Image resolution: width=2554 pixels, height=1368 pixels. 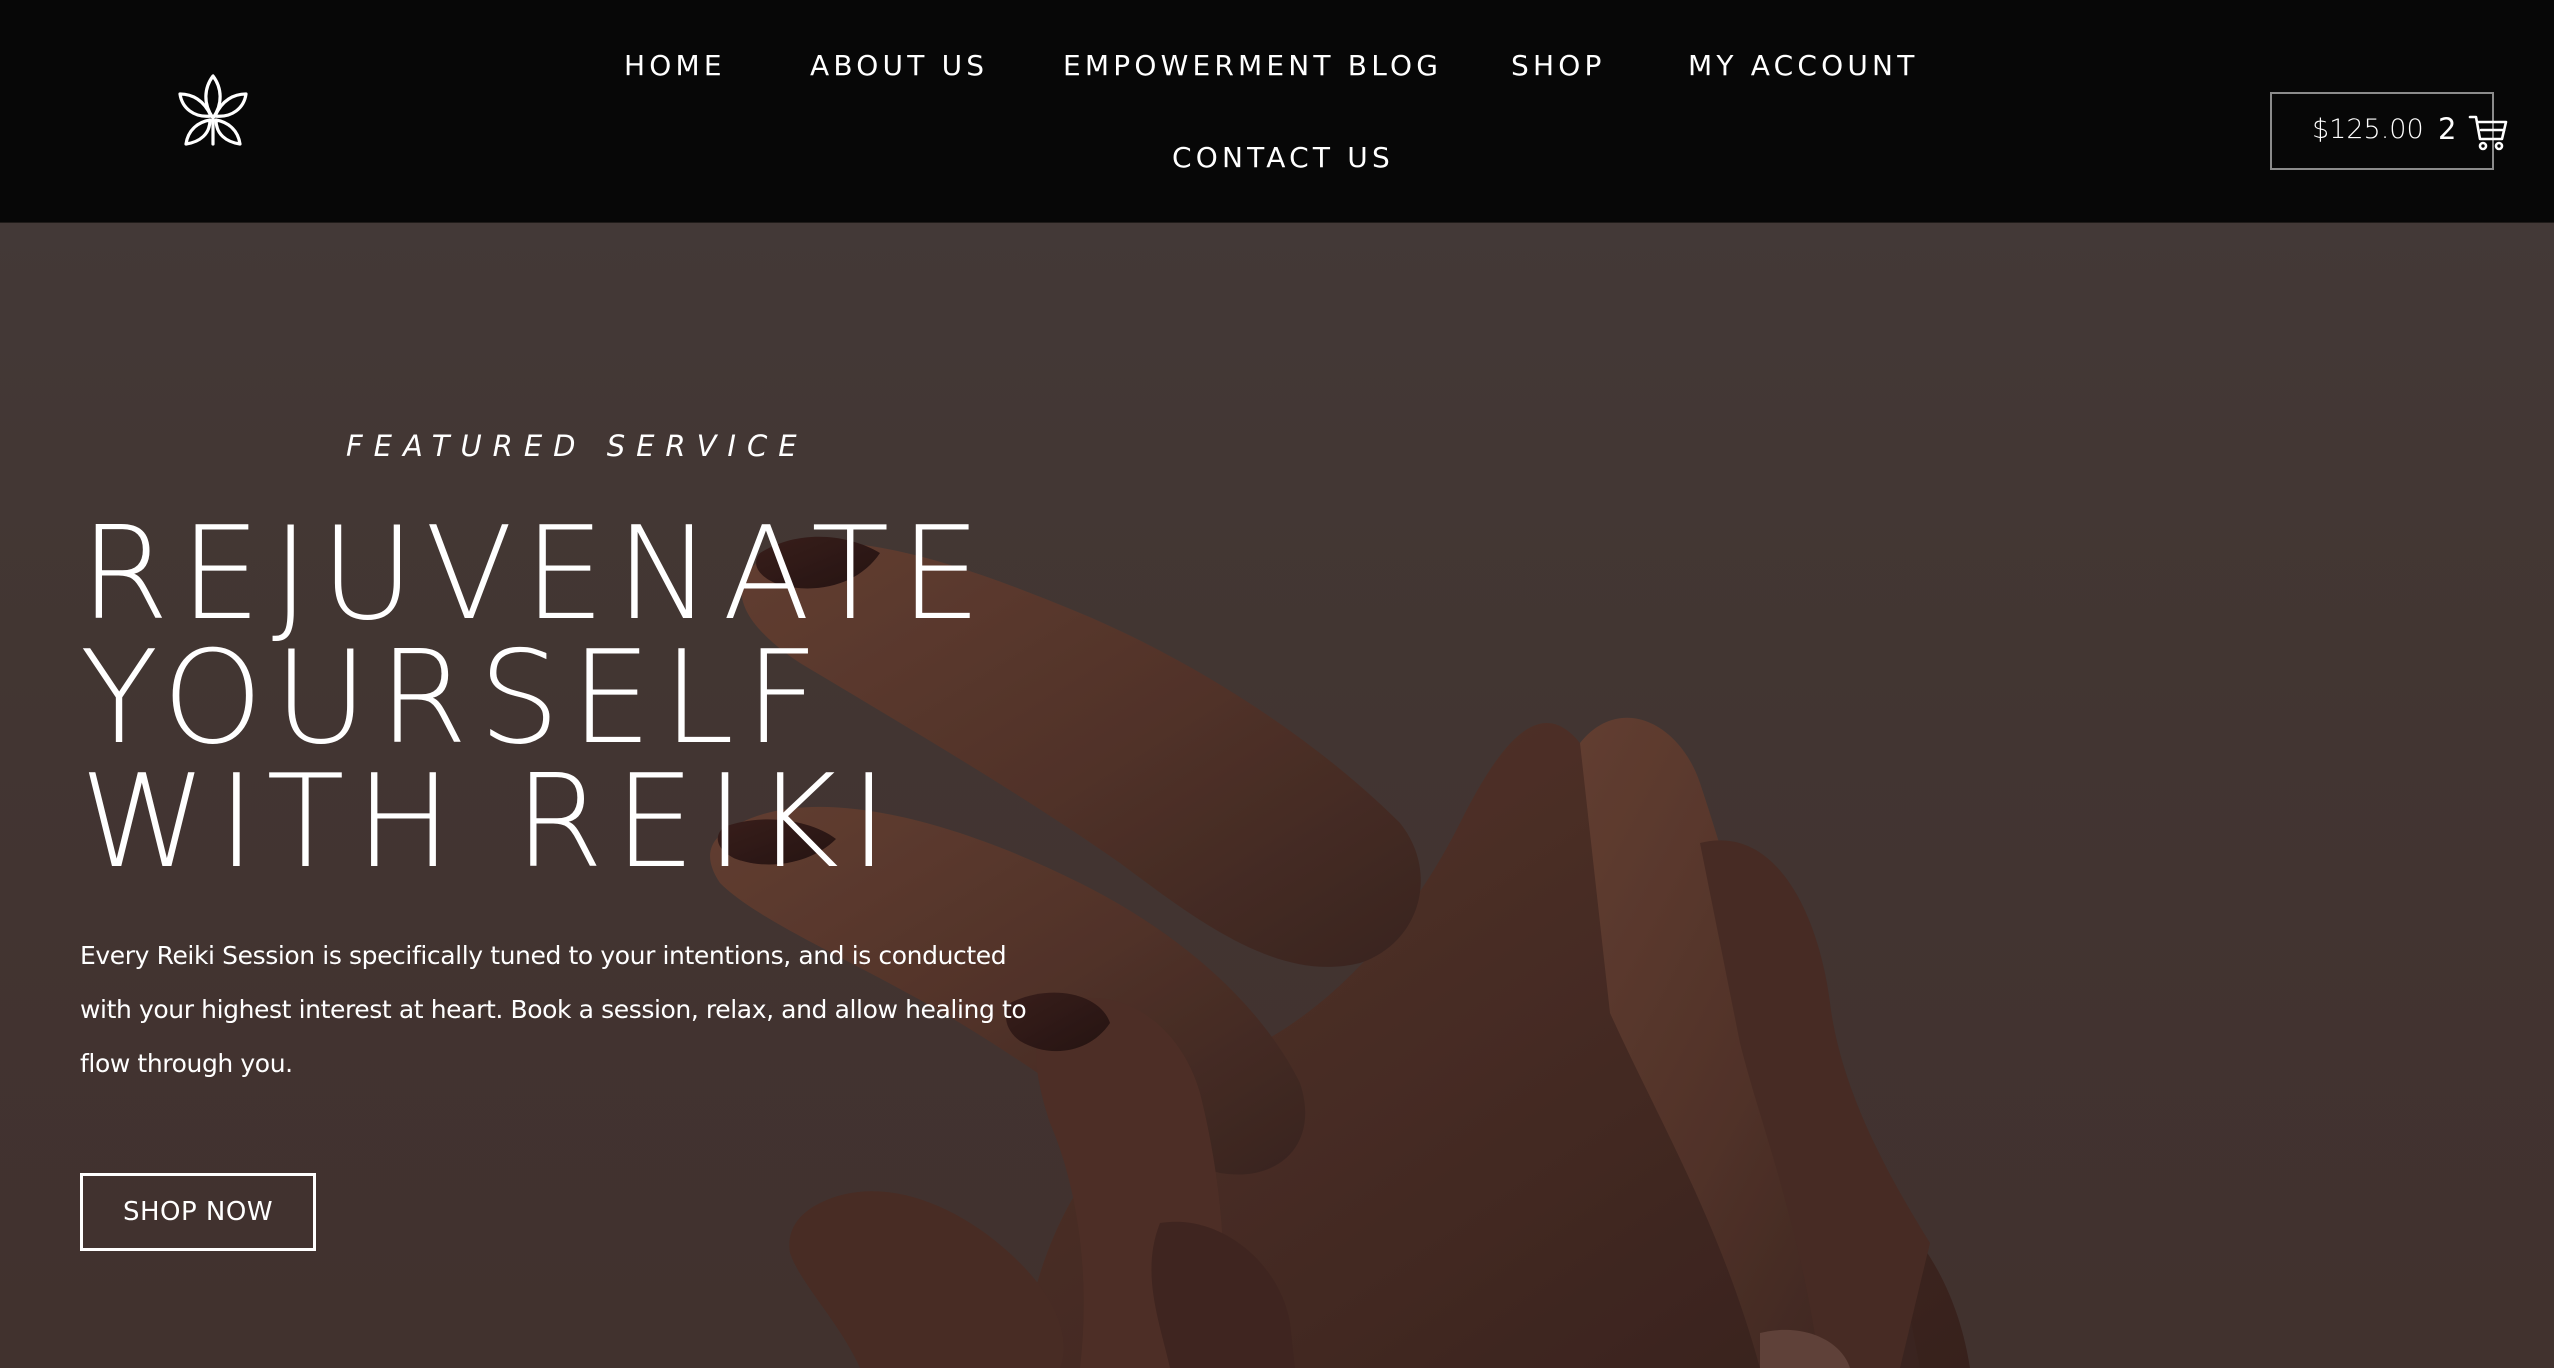 What do you see at coordinates (1252, 66) in the screenshot?
I see `nav-item-empowerment-blog: EMPOWERMENT BLOG` at bounding box center [1252, 66].